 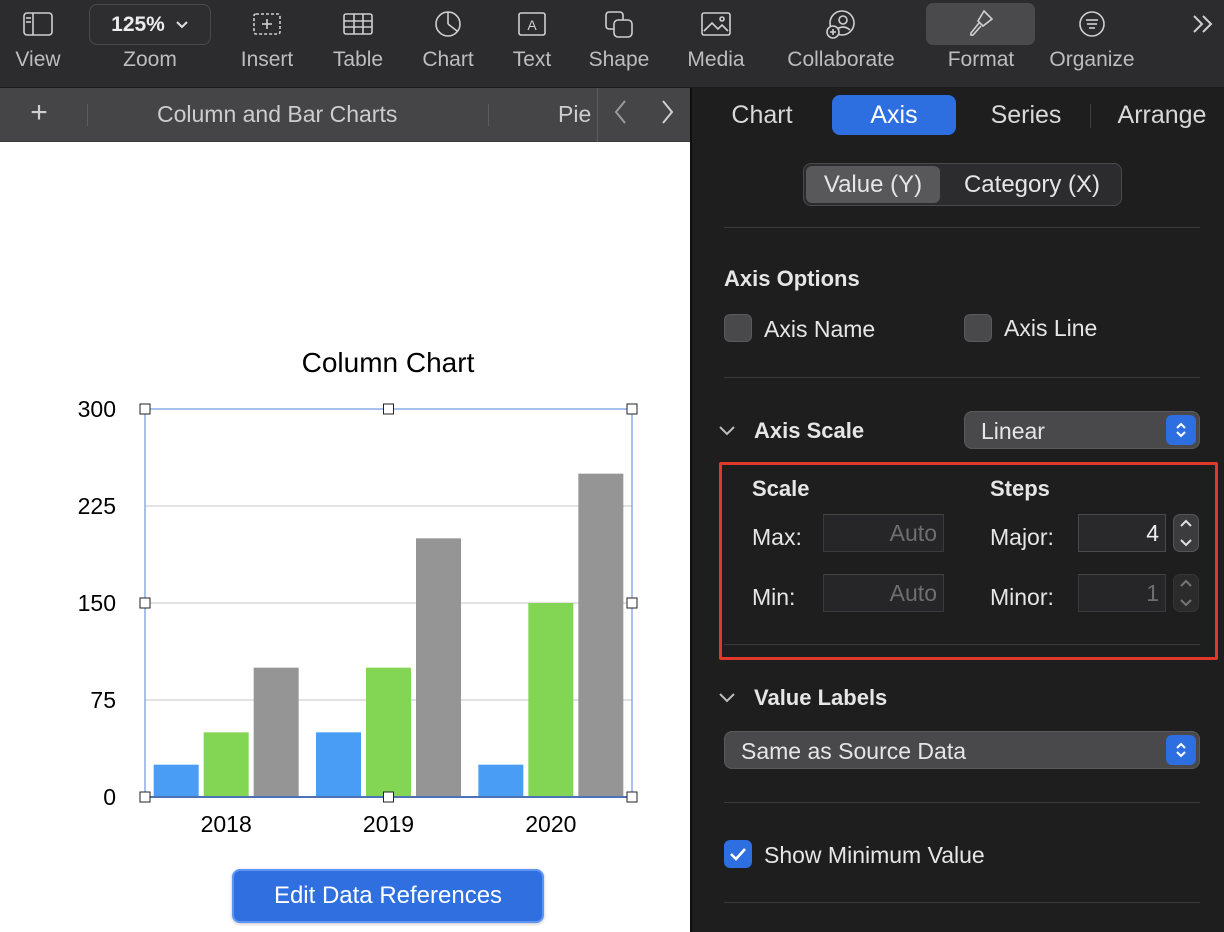 What do you see at coordinates (1186, 593) in the screenshot?
I see `minor-steps-stepper` at bounding box center [1186, 593].